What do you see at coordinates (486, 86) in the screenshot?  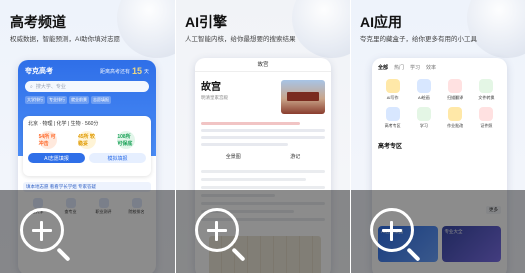 I see `file-convert-icon` at bounding box center [486, 86].